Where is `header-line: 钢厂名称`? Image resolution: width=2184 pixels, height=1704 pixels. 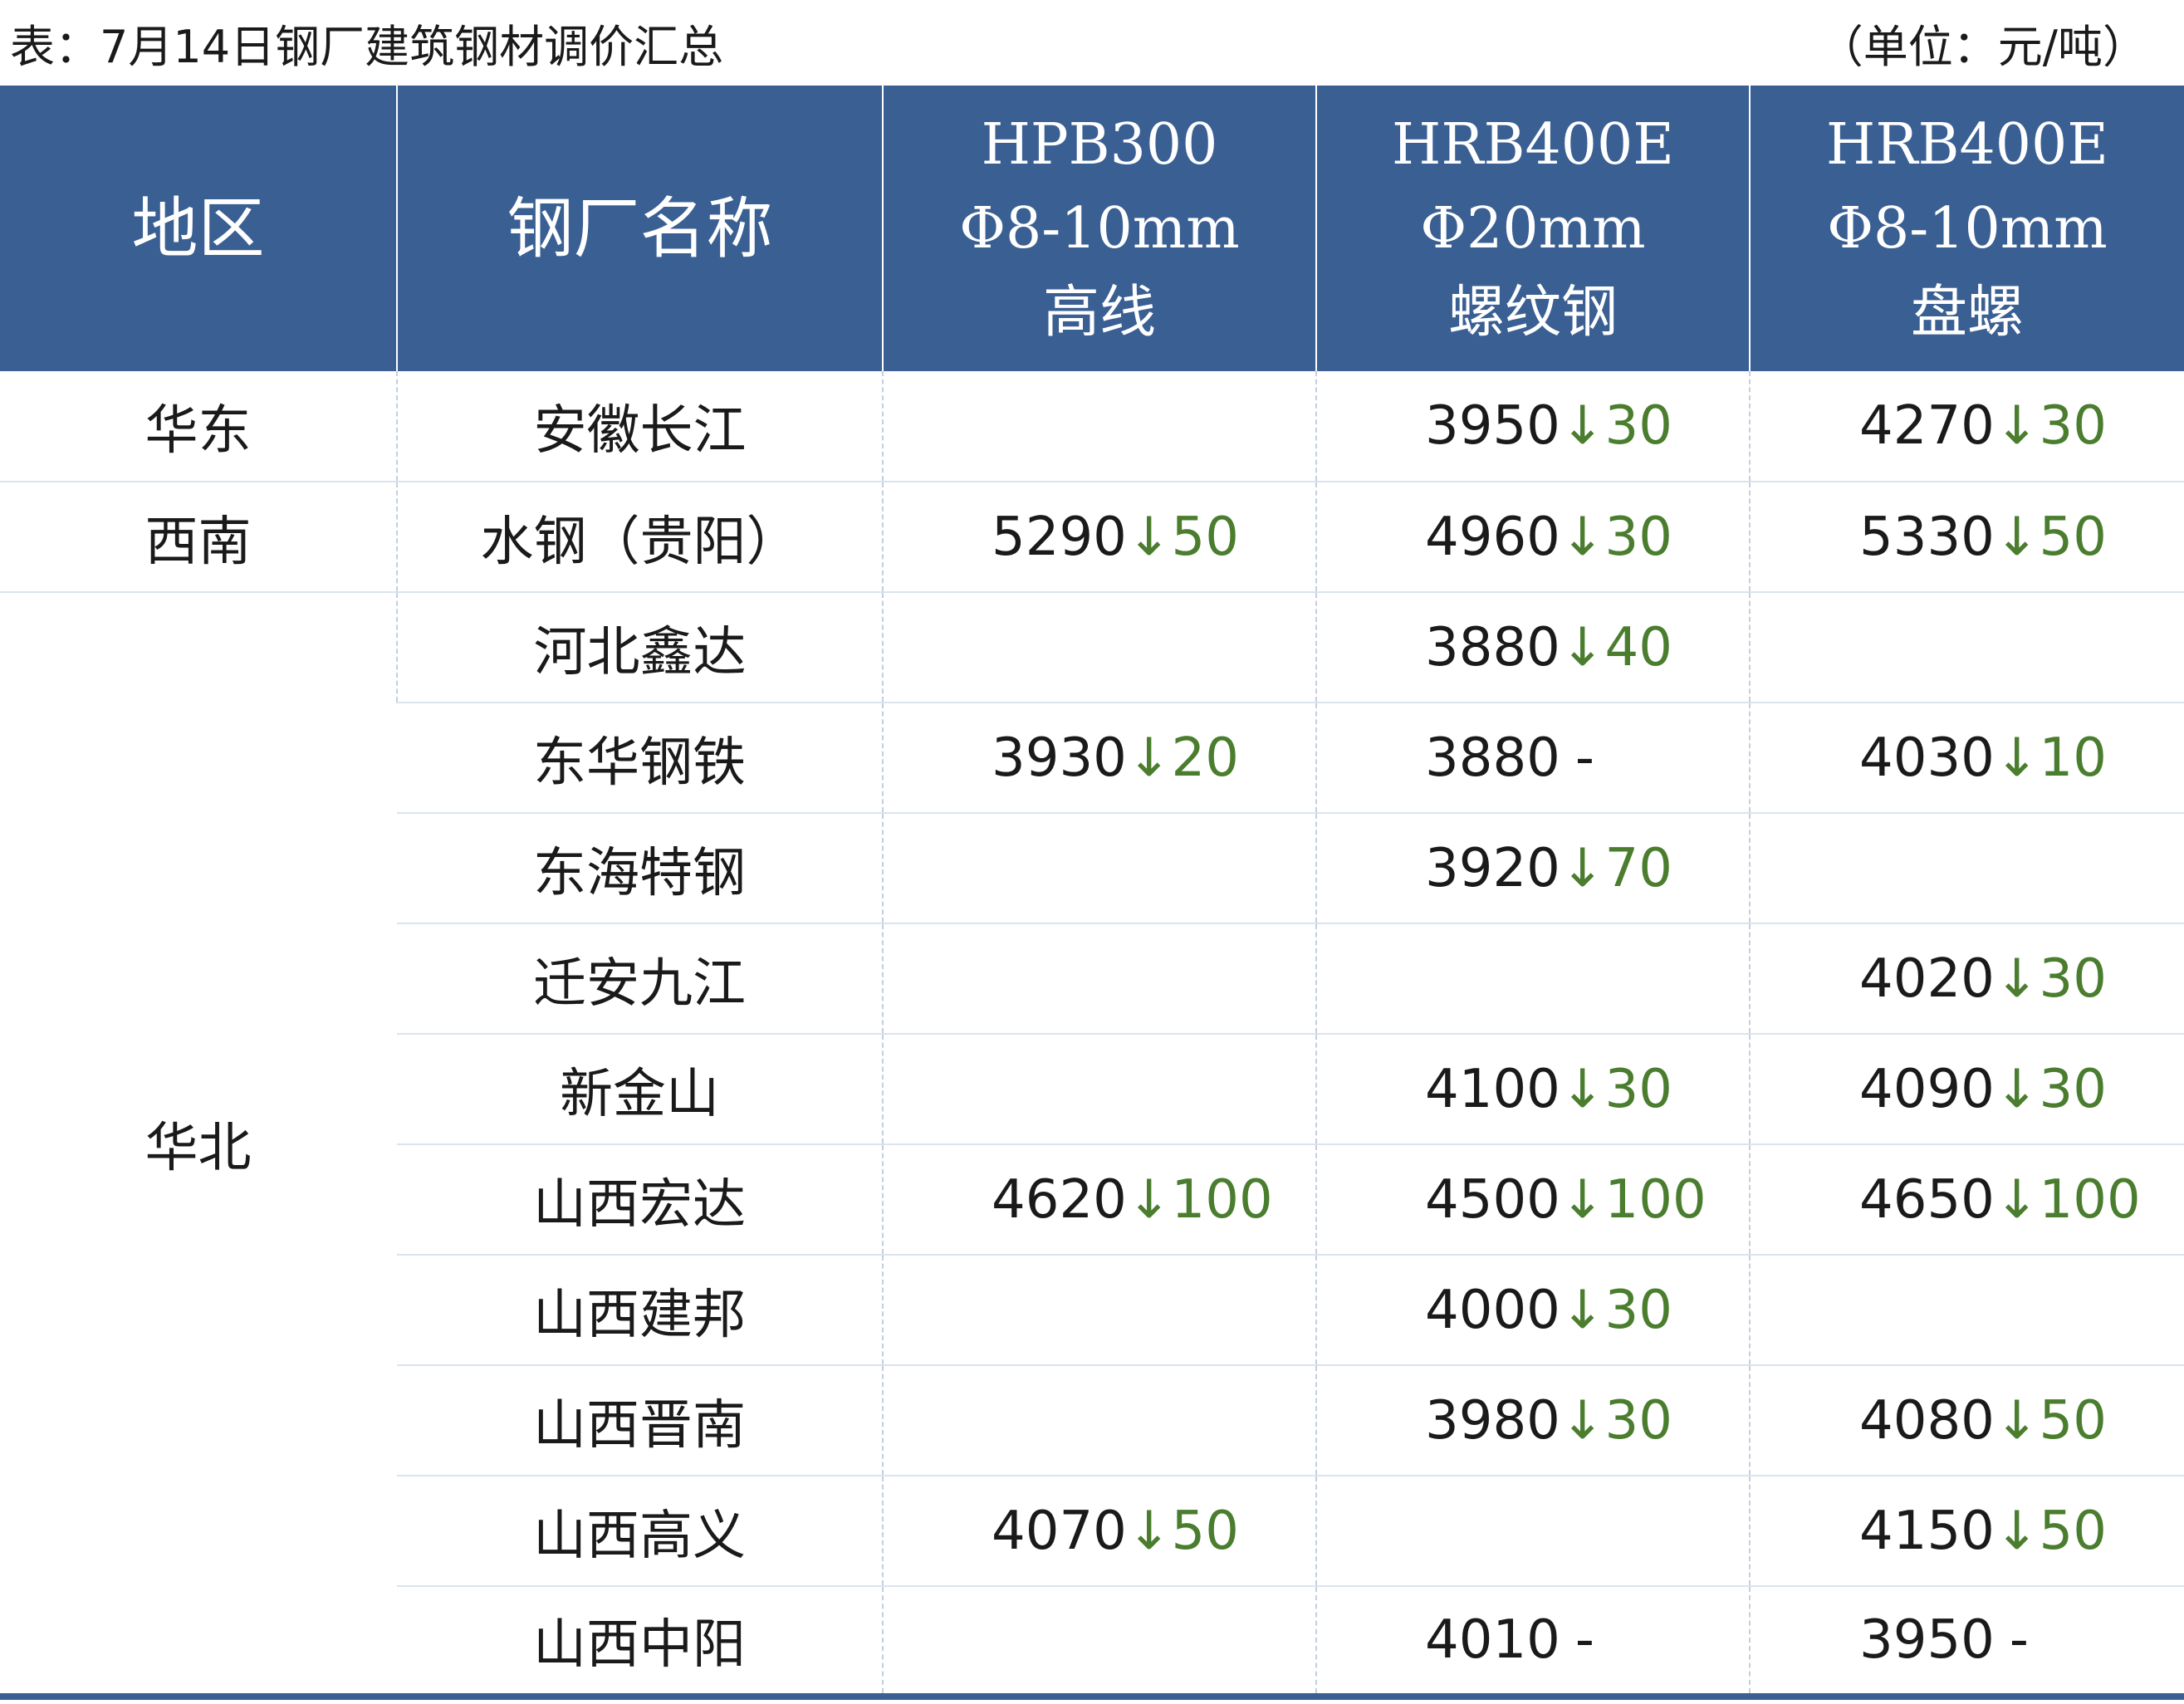
header-line: 钢厂名称 is located at coordinates (640, 228).